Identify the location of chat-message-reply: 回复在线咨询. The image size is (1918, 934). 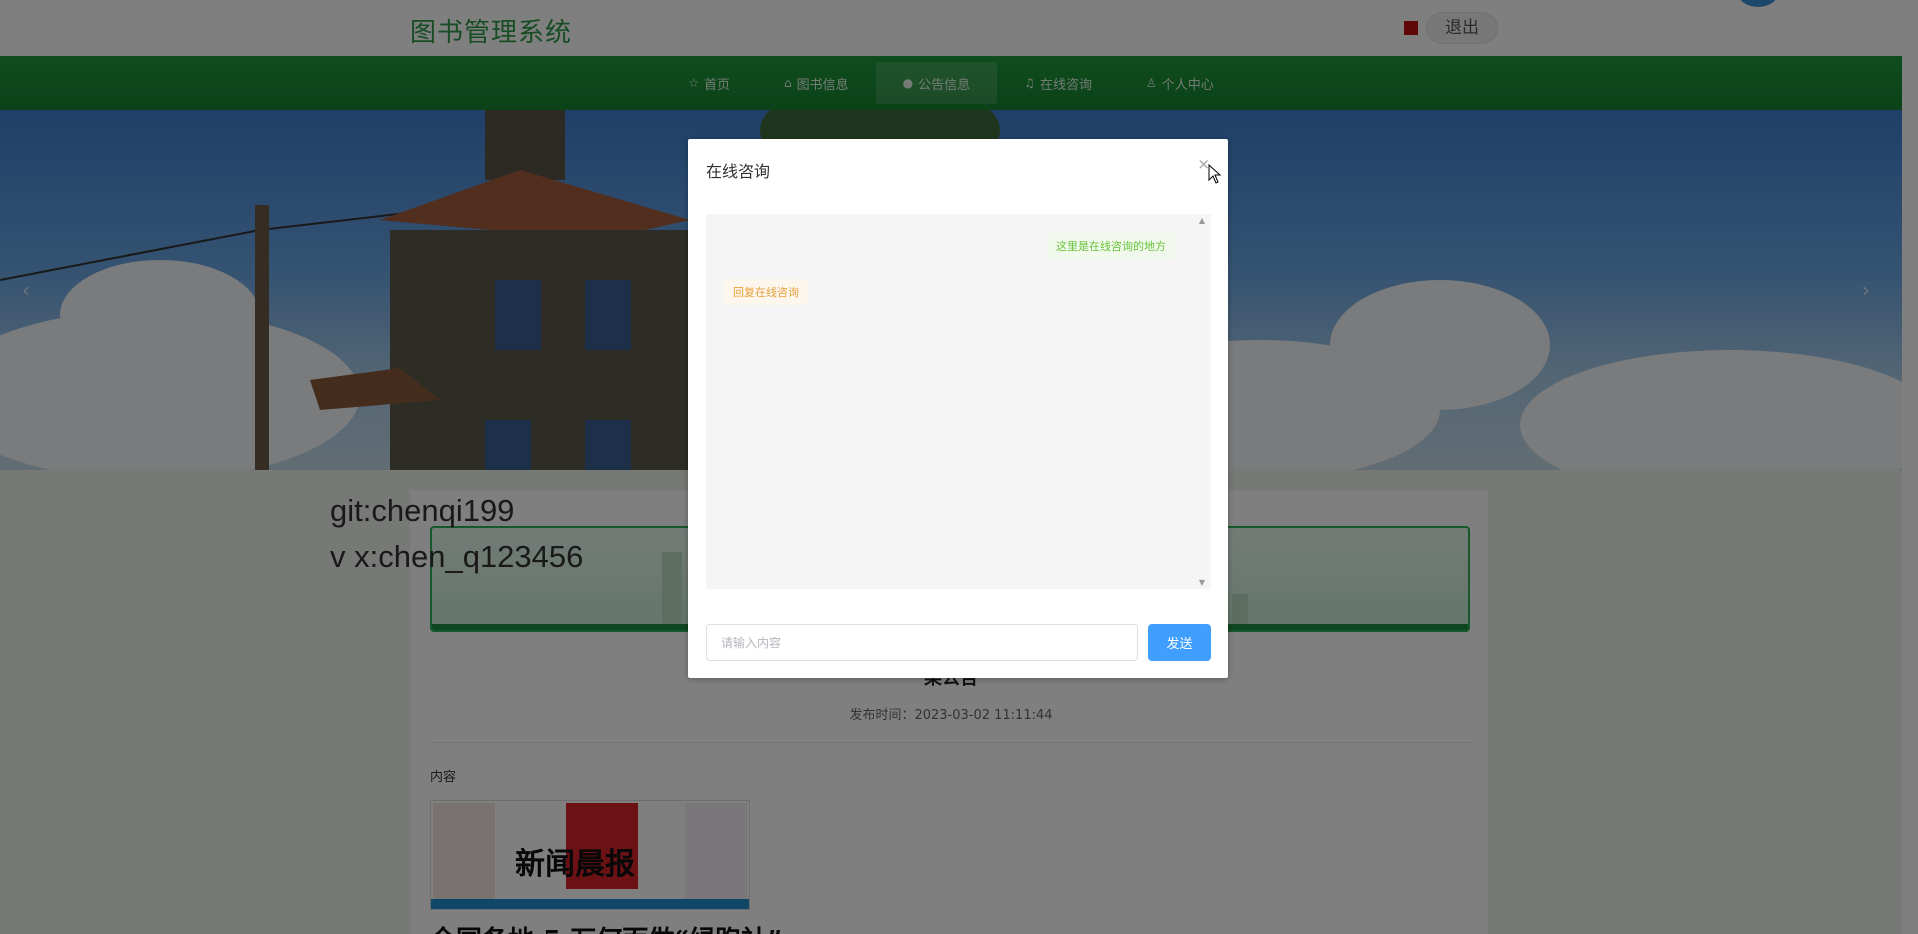
(766, 292).